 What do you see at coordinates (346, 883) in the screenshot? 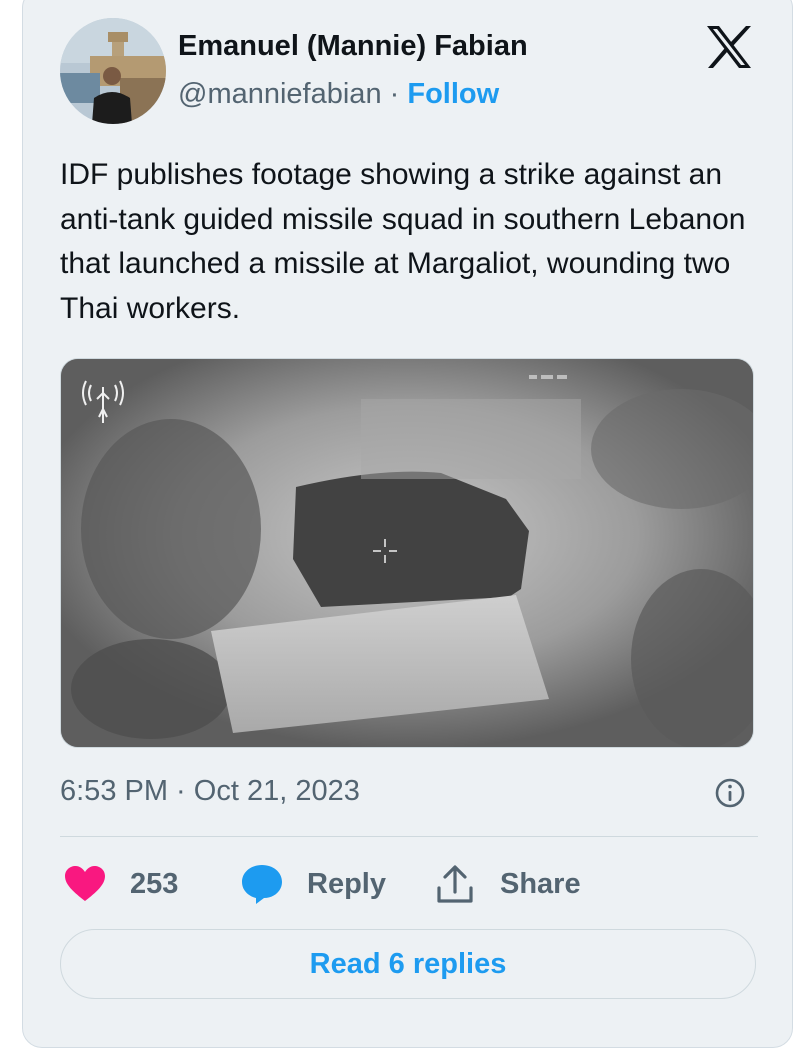
I see `reply-label: Reply` at bounding box center [346, 883].